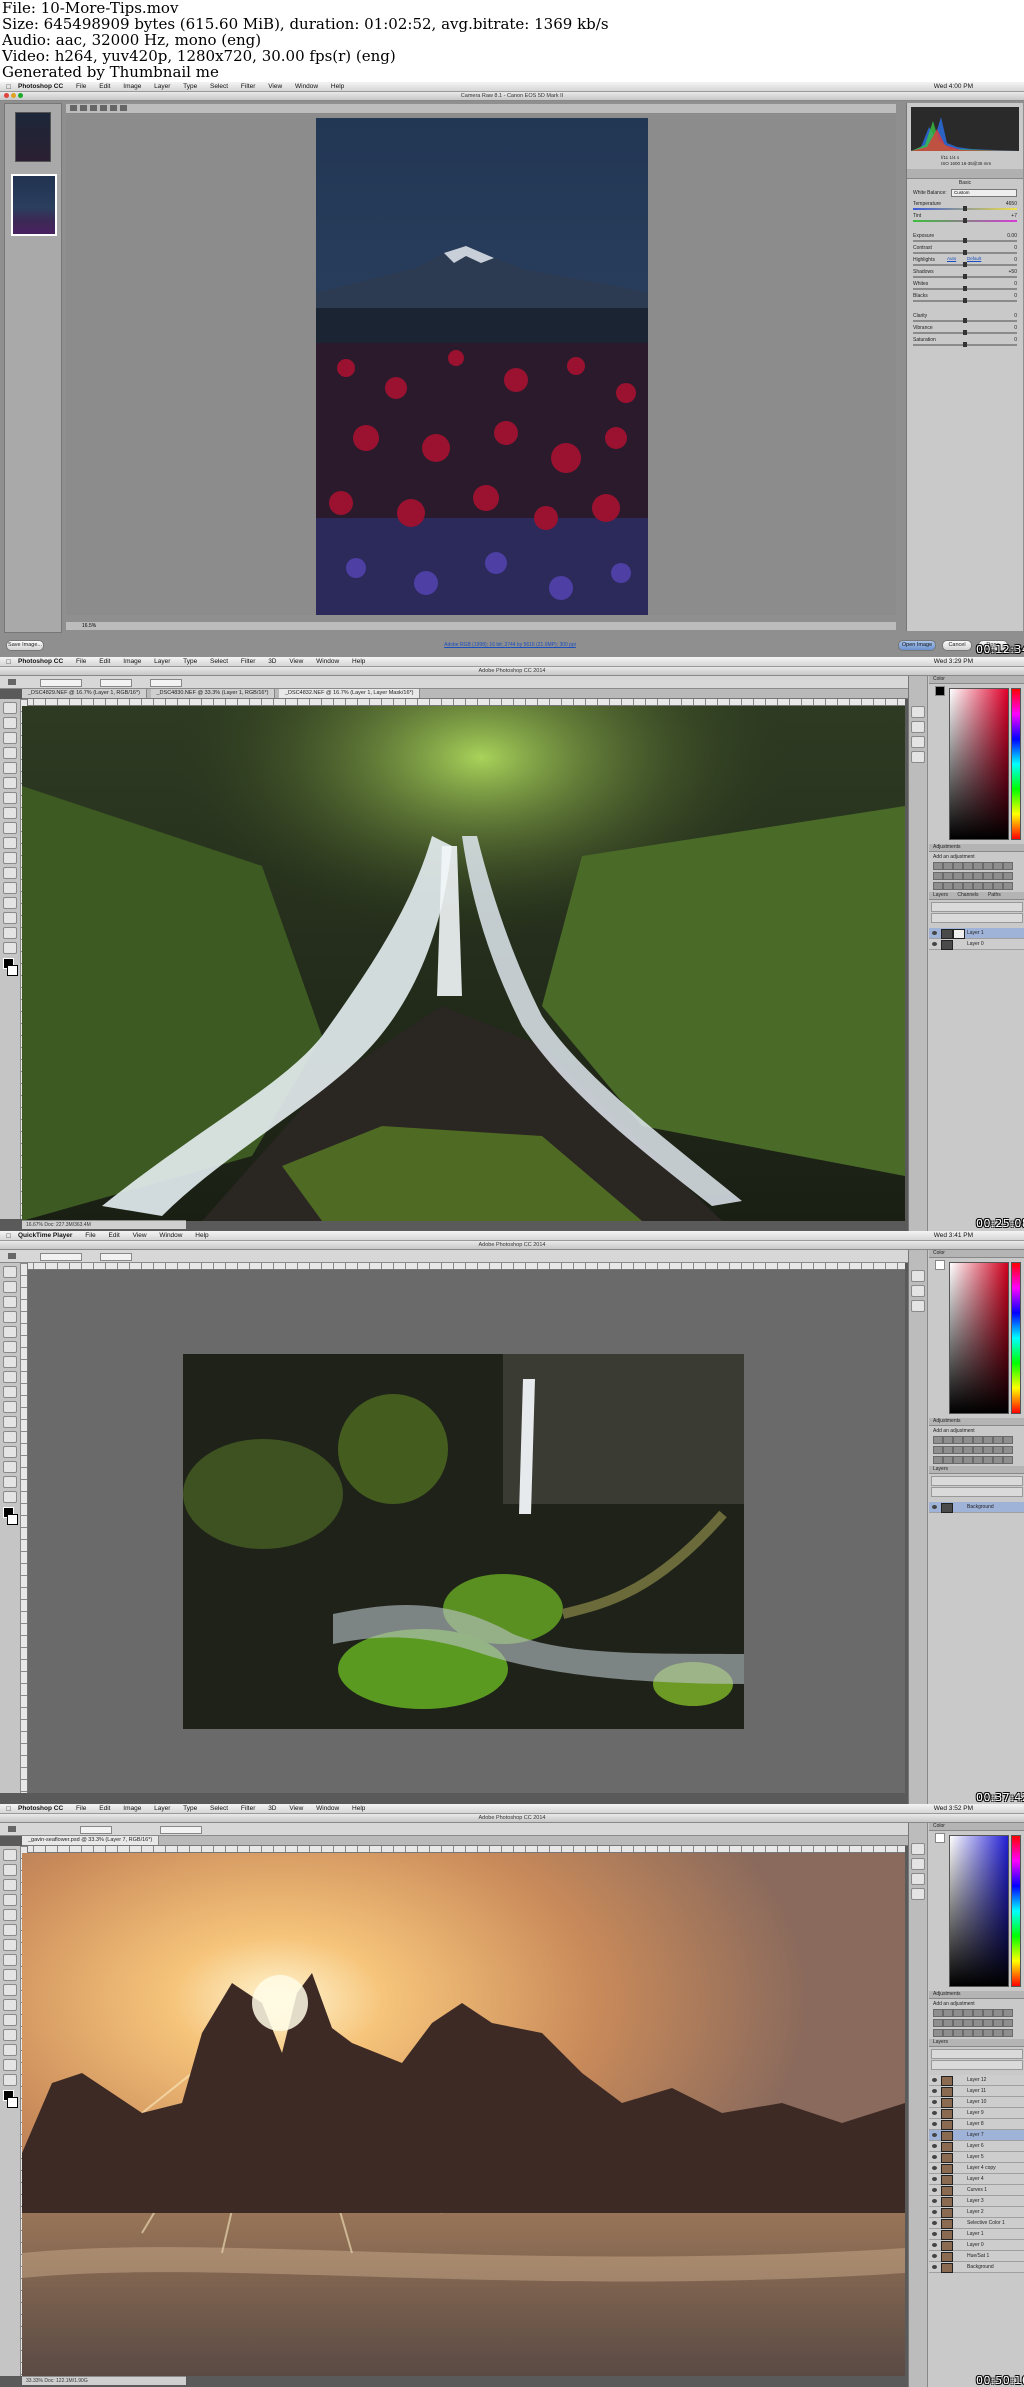  Describe the element at coordinates (918, 742) in the screenshot. I see `brush-panel-icon` at that location.